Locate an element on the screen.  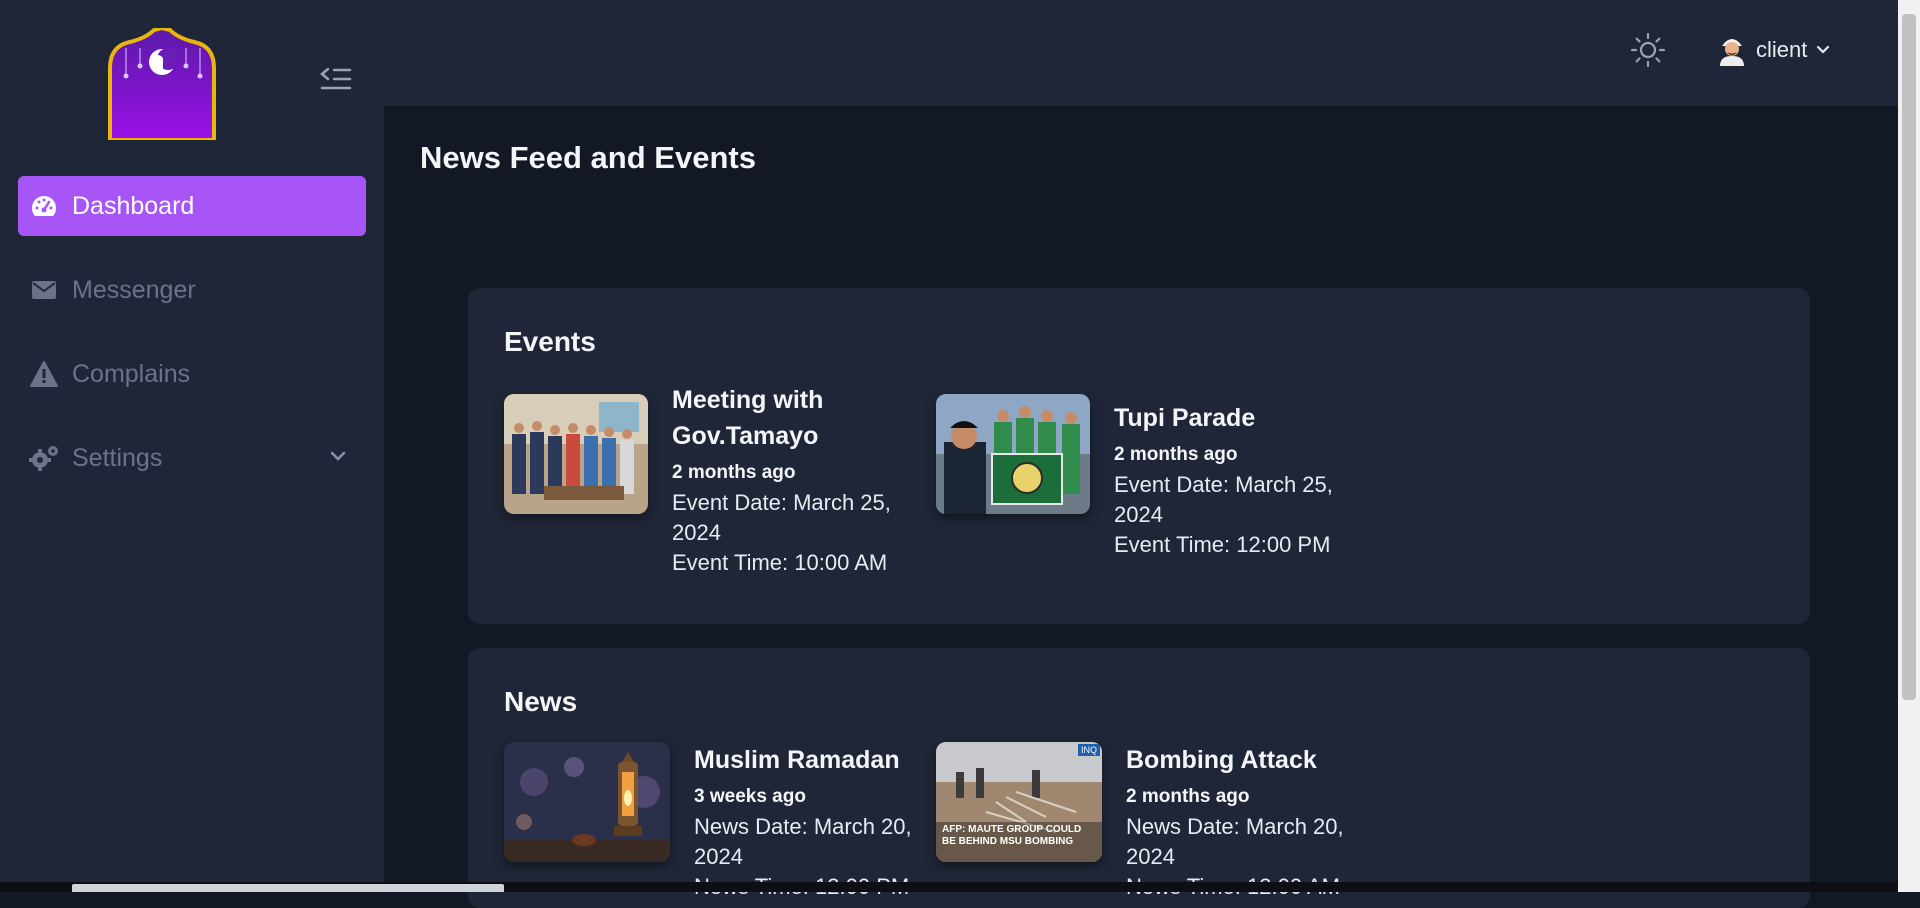
news-heading: News is located at coordinates (541, 701).